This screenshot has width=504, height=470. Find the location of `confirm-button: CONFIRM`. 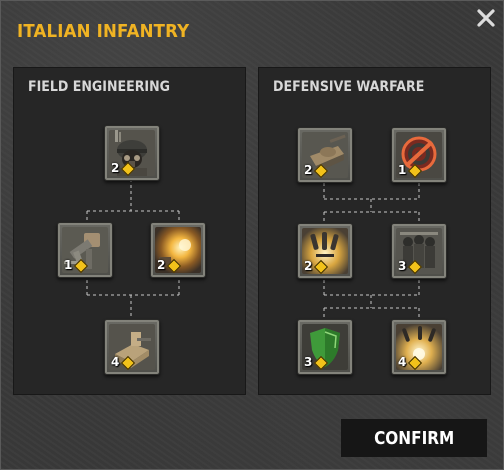

confirm-button: CONFIRM is located at coordinates (414, 438).